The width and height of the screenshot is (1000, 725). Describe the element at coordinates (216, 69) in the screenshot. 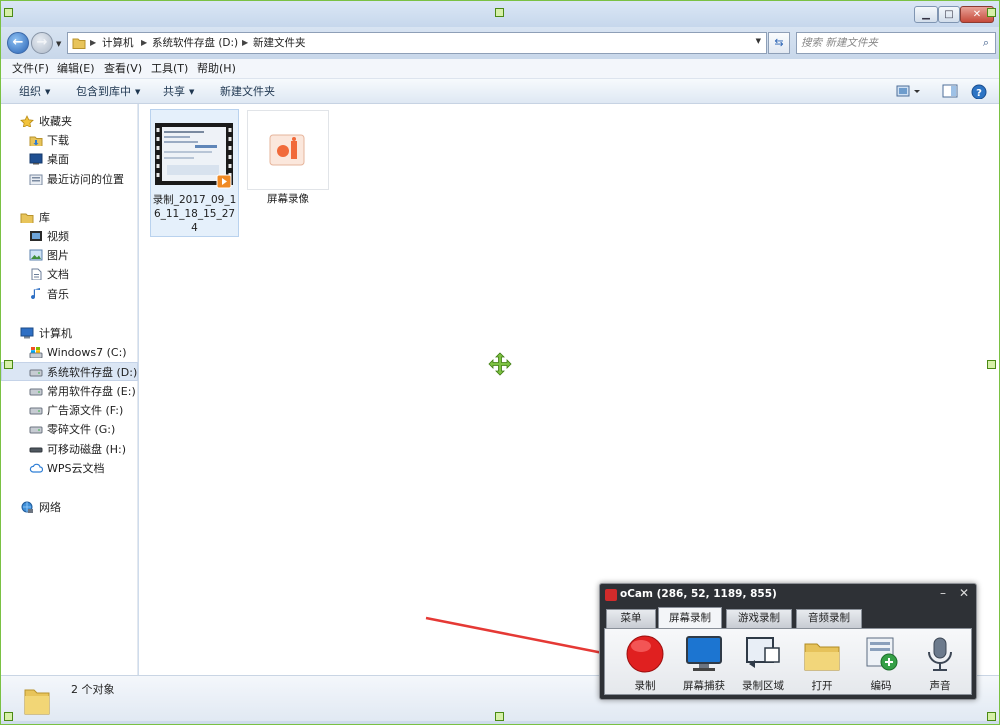

I see `menu-help: 帮助(H)` at that location.